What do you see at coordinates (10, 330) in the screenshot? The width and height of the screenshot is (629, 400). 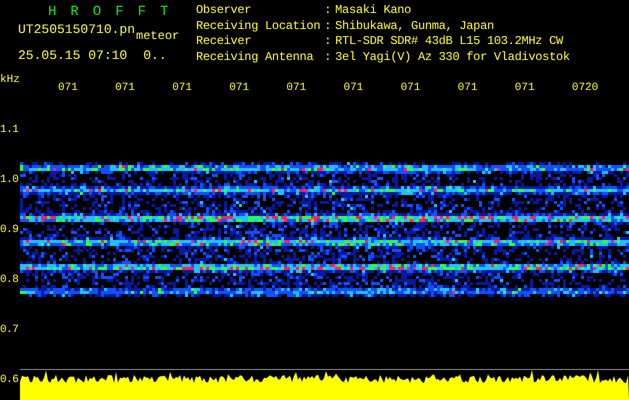 I see `frequency-label: 0.7` at bounding box center [10, 330].